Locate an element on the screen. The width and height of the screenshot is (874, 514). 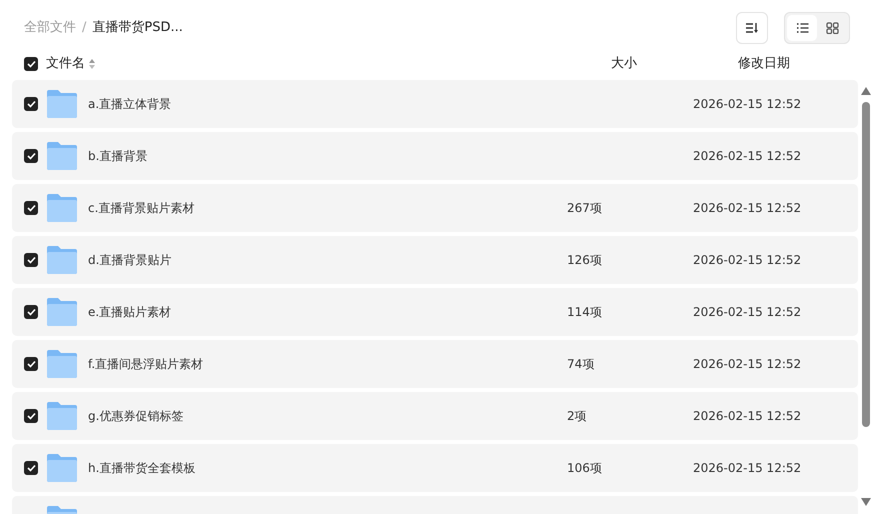
file-row: e.直播贴片素材 114项 2026-02-15 12:52 is located at coordinates (435, 312).